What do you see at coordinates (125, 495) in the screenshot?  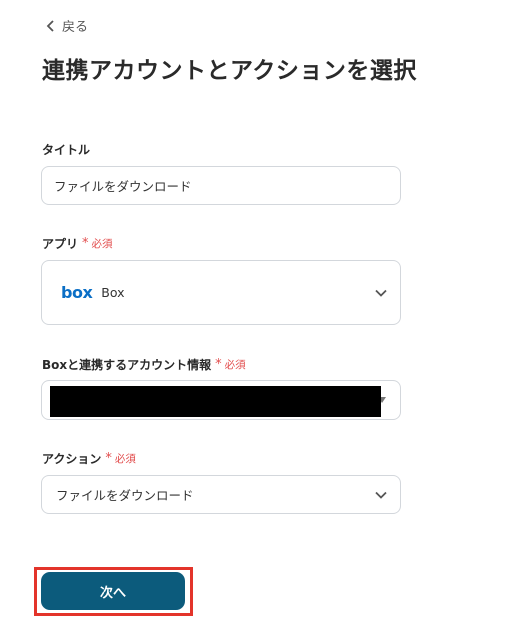 I see `action-select-value: ファイルをダウンロード` at bounding box center [125, 495].